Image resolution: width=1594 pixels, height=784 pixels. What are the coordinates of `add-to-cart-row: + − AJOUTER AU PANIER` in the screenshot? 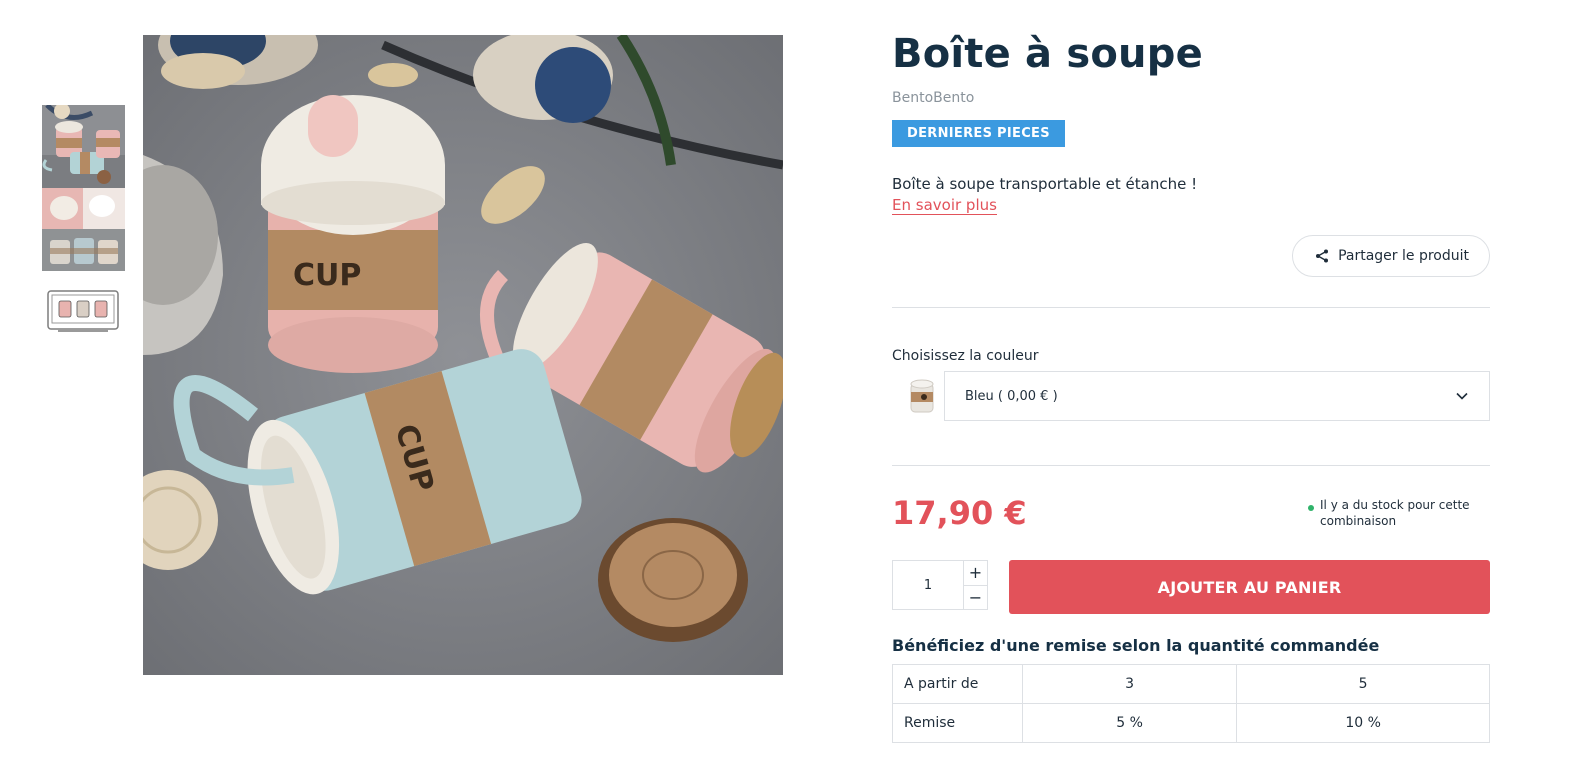 It's located at (1191, 587).